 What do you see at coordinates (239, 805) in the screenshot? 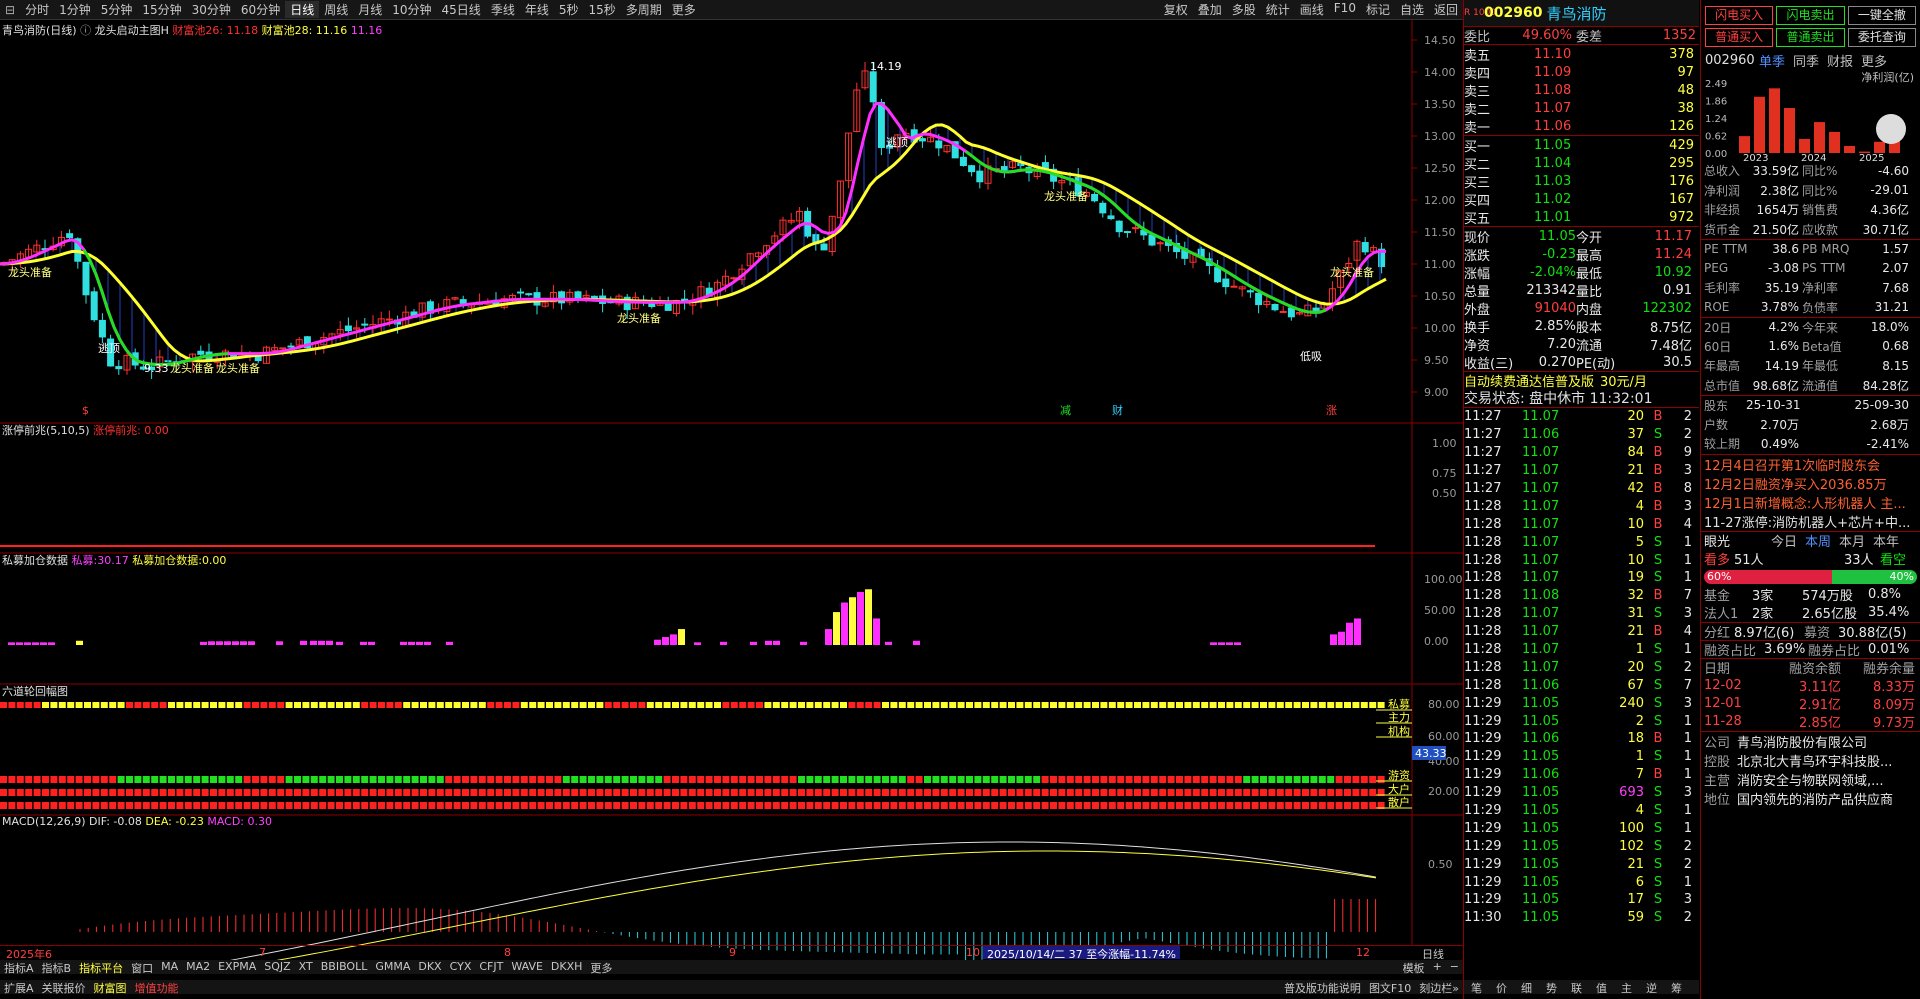
I see `six-cell-retail` at bounding box center [239, 805].